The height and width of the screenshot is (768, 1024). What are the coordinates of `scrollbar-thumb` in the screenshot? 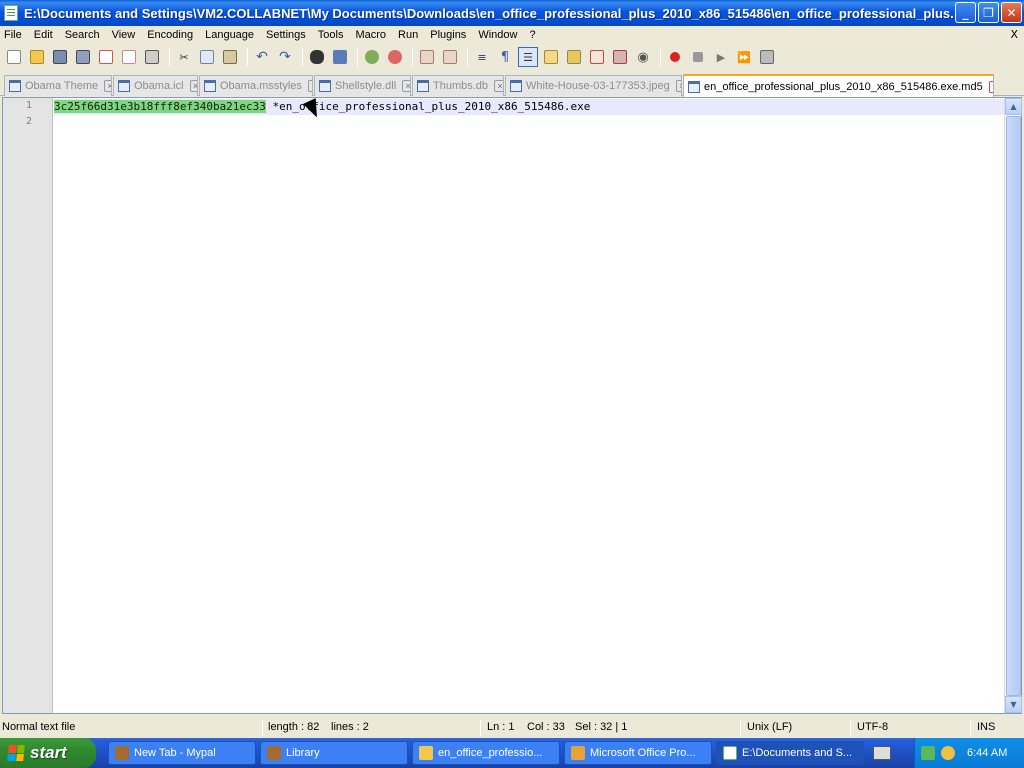 It's located at (1013, 406).